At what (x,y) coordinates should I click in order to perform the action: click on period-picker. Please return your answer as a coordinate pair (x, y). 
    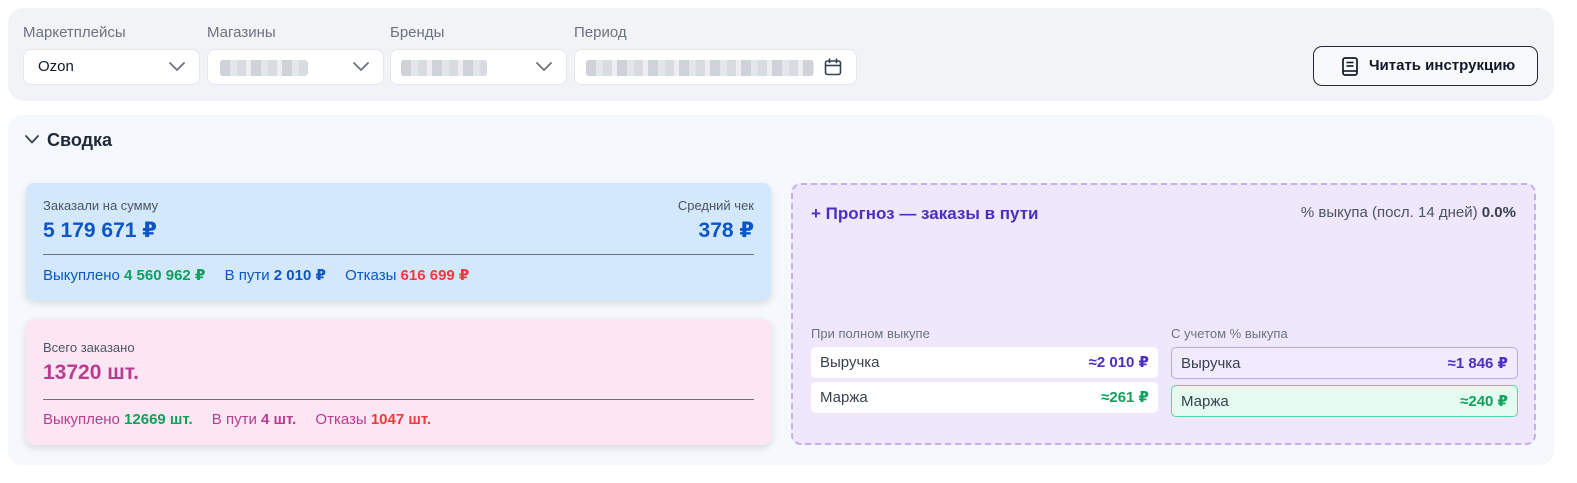
    Looking at the image, I should click on (715, 67).